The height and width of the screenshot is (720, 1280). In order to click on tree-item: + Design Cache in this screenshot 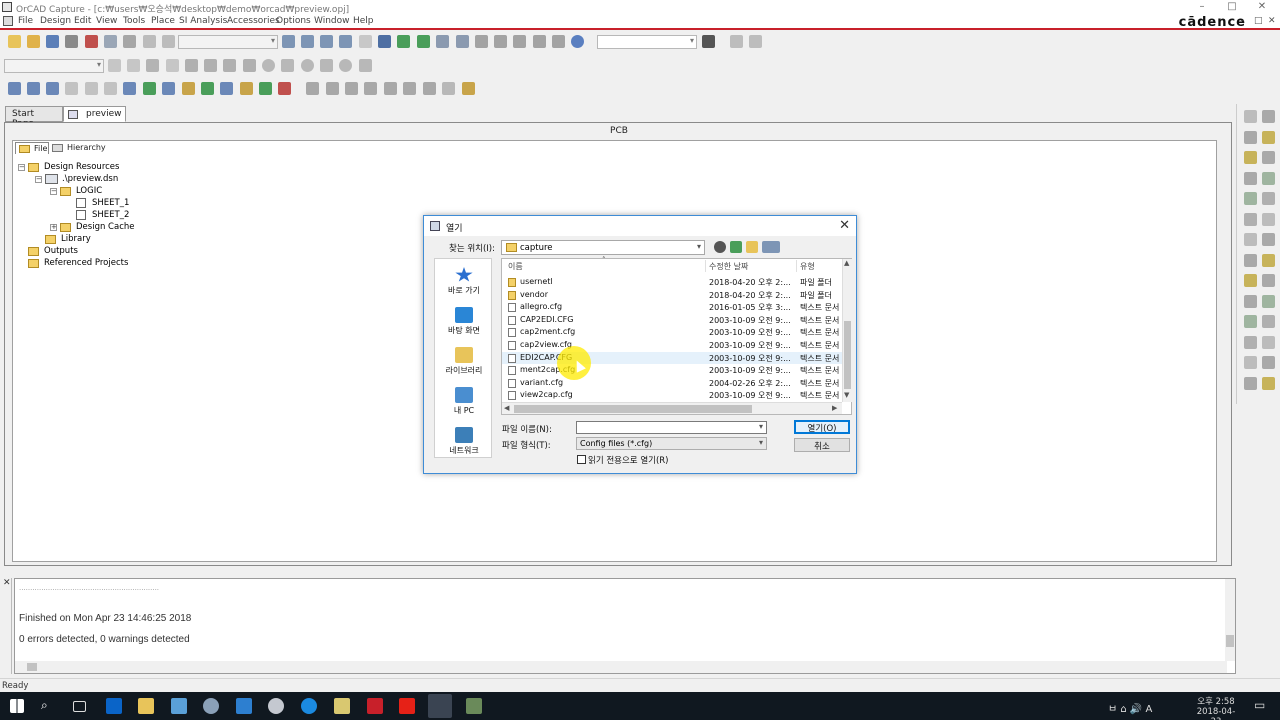, I will do `click(200, 228)`.